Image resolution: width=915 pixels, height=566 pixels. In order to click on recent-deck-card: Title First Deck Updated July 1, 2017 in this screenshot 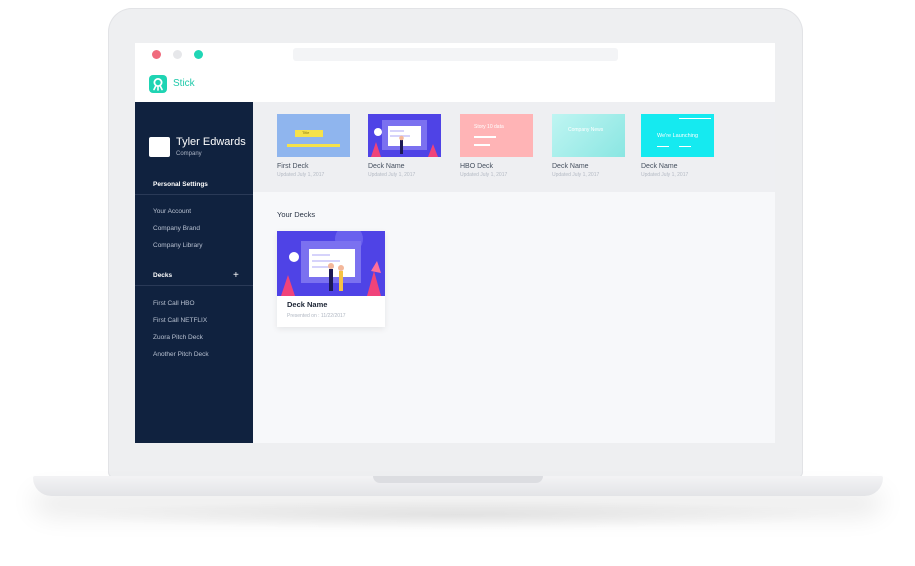, I will do `click(313, 146)`.